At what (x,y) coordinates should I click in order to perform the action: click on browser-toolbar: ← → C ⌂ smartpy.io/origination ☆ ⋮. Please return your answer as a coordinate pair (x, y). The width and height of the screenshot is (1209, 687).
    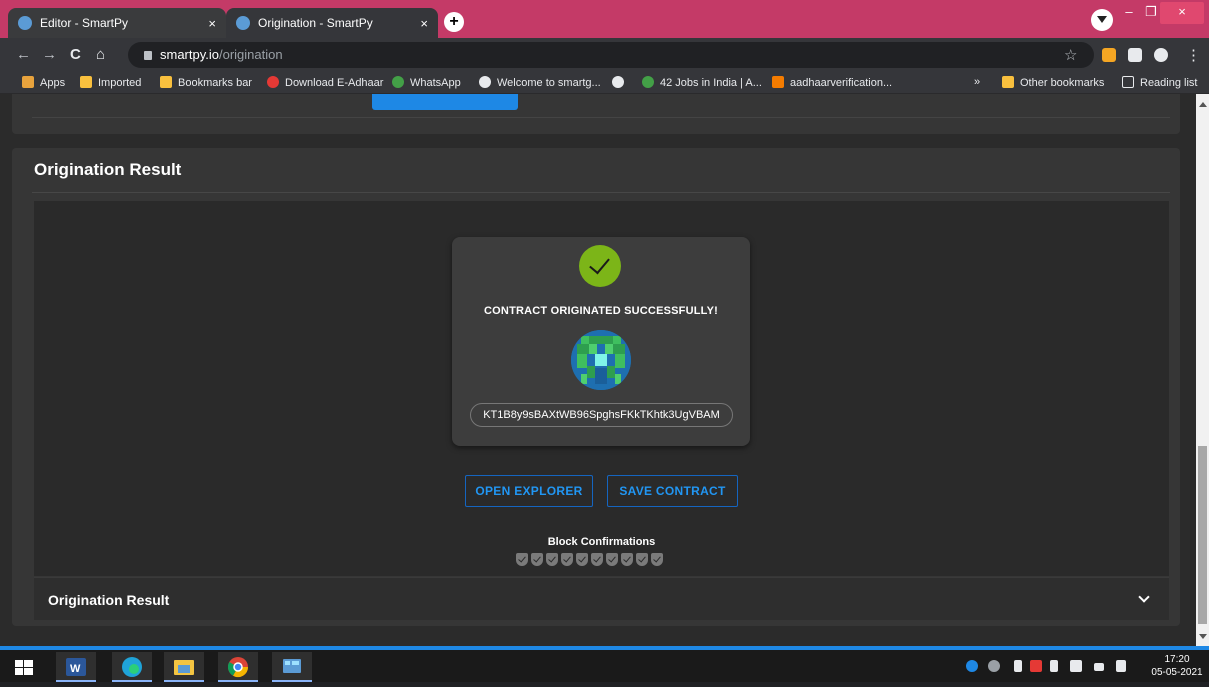
    Looking at the image, I should click on (604, 55).